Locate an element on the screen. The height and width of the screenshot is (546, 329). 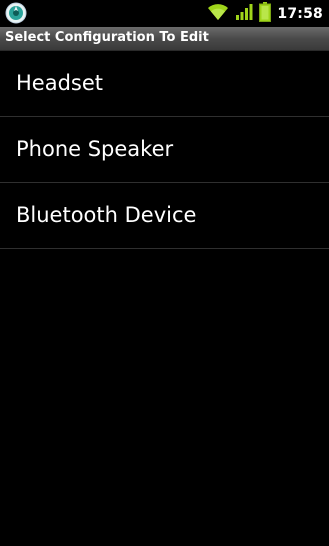
list-item-label: Phone Speaker is located at coordinates (95, 149).